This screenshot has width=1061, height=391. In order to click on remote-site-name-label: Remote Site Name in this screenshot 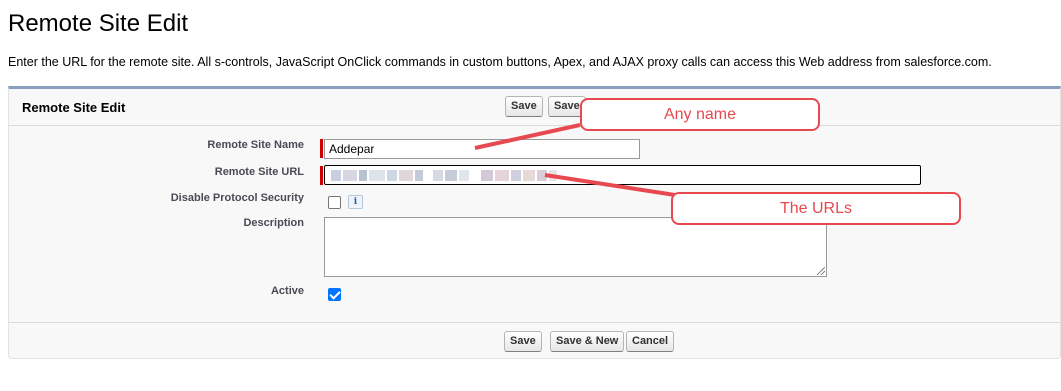, I will do `click(255, 145)`.